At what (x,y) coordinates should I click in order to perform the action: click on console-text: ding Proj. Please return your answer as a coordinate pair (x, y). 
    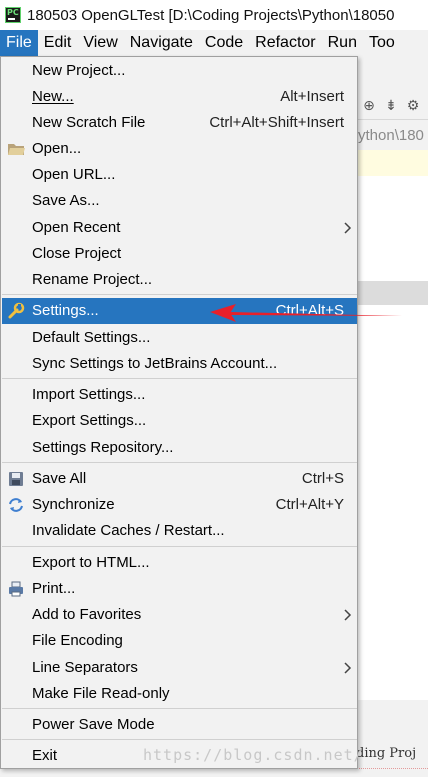
    Looking at the image, I should click on (386, 753).